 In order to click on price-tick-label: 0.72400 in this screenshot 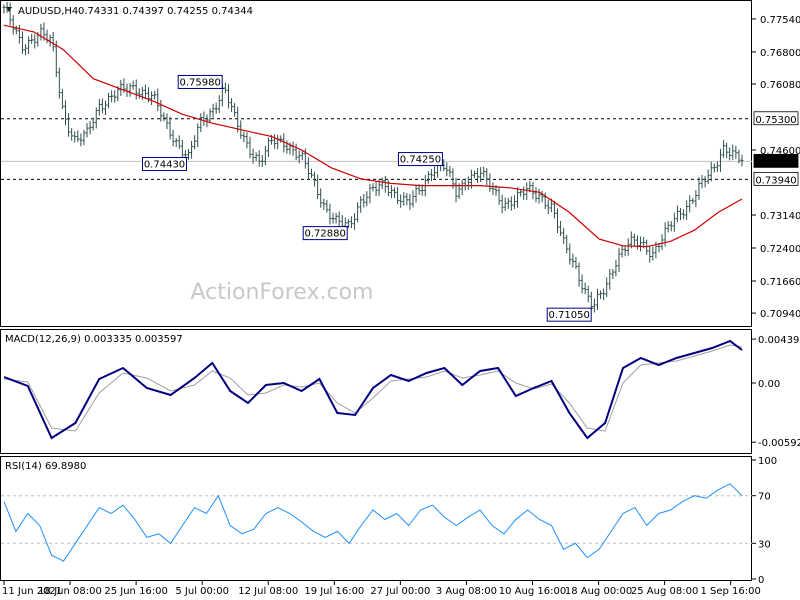, I will do `click(780, 249)`.